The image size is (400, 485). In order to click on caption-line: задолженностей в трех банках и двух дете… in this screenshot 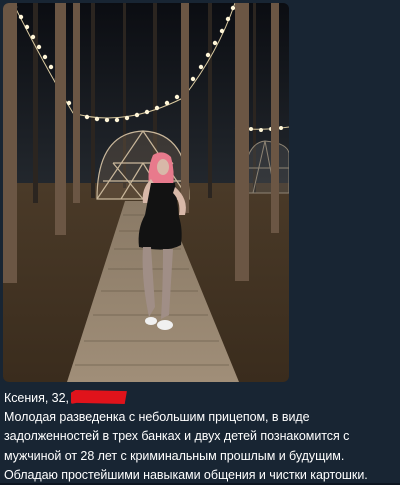, I will do `click(177, 436)`.